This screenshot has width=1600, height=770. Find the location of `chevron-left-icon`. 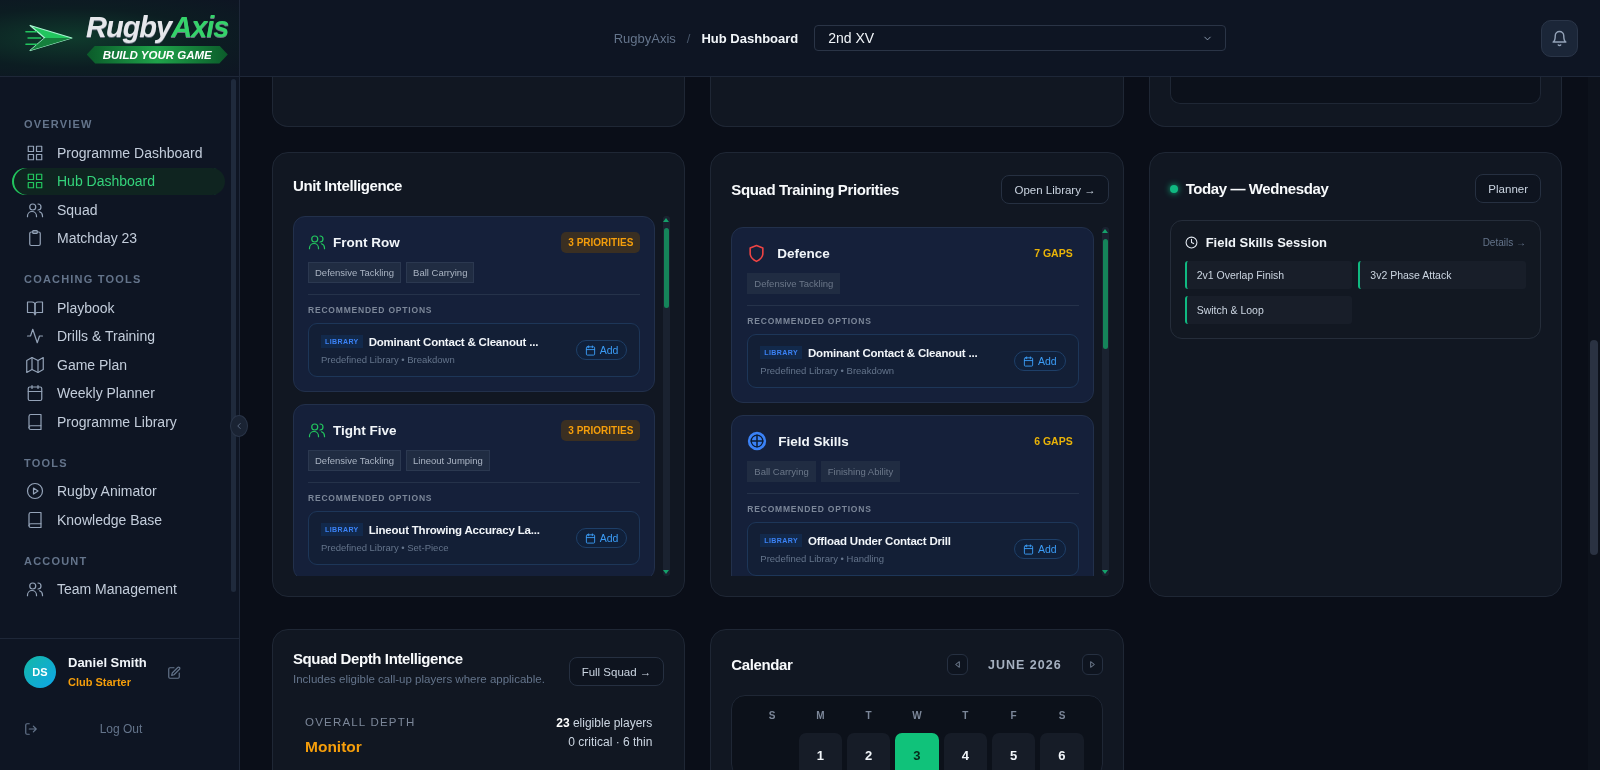

chevron-left-icon is located at coordinates (239, 426).